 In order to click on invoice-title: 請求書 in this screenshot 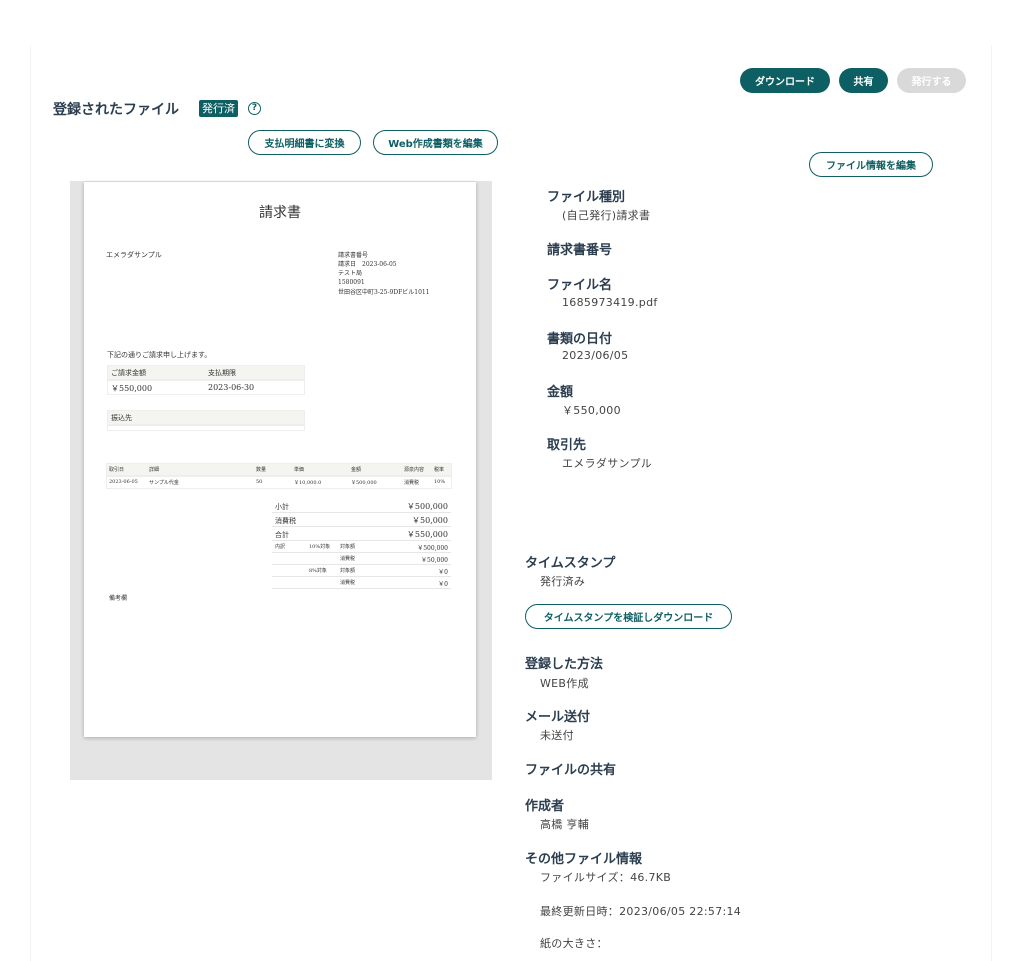, I will do `click(280, 213)`.